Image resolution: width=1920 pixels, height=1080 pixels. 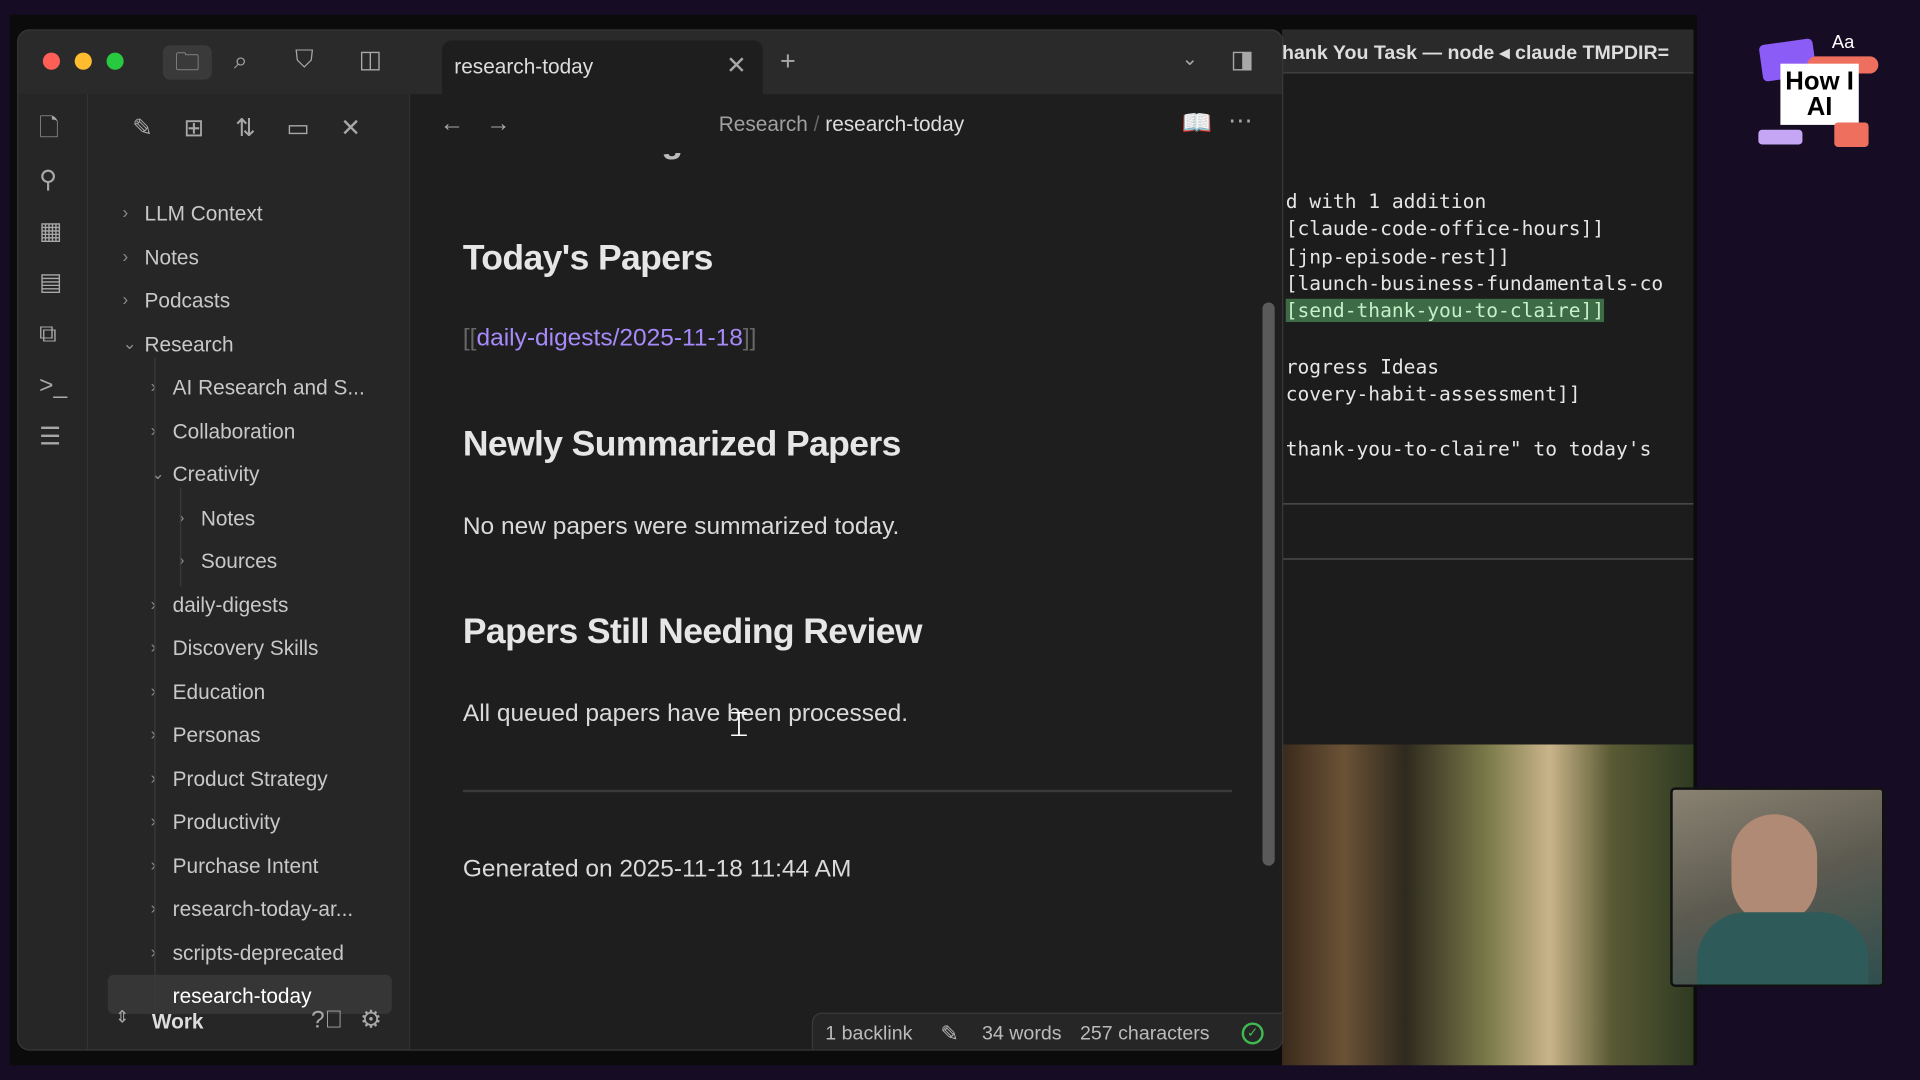 I want to click on collapse-view-icon: ▭, so click(x=298, y=128).